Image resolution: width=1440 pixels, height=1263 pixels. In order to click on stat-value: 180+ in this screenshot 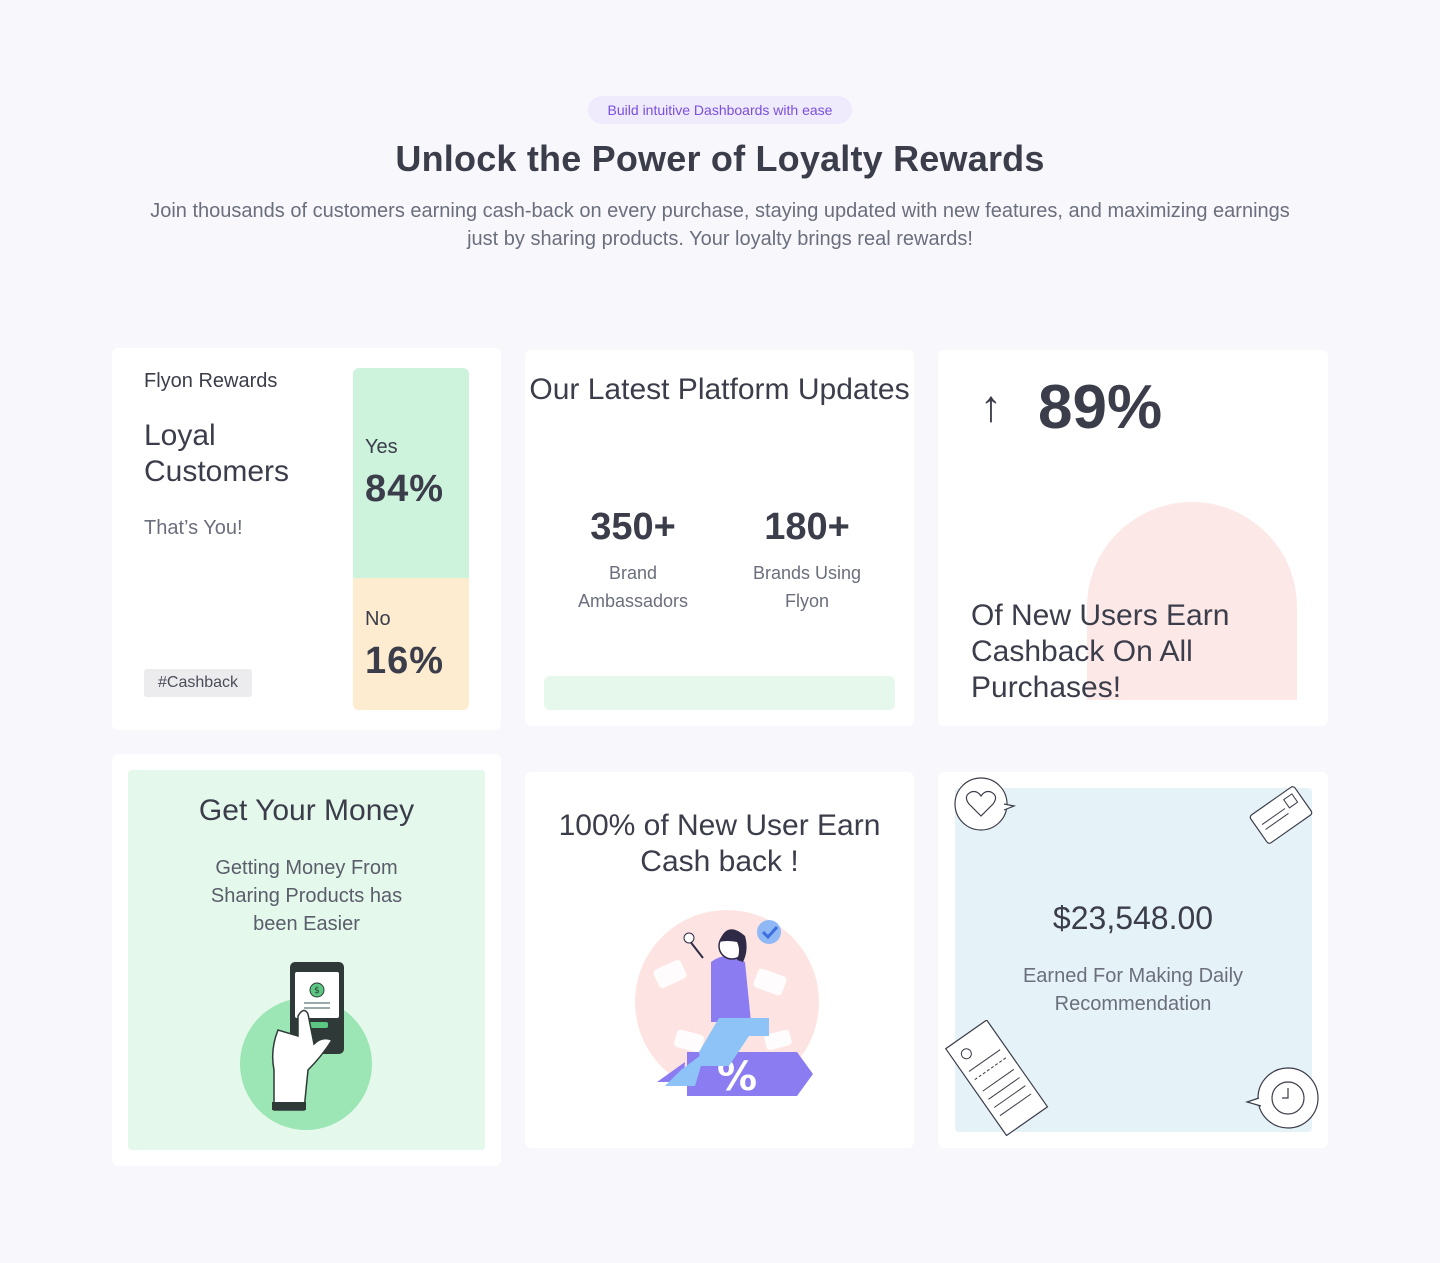, I will do `click(807, 527)`.